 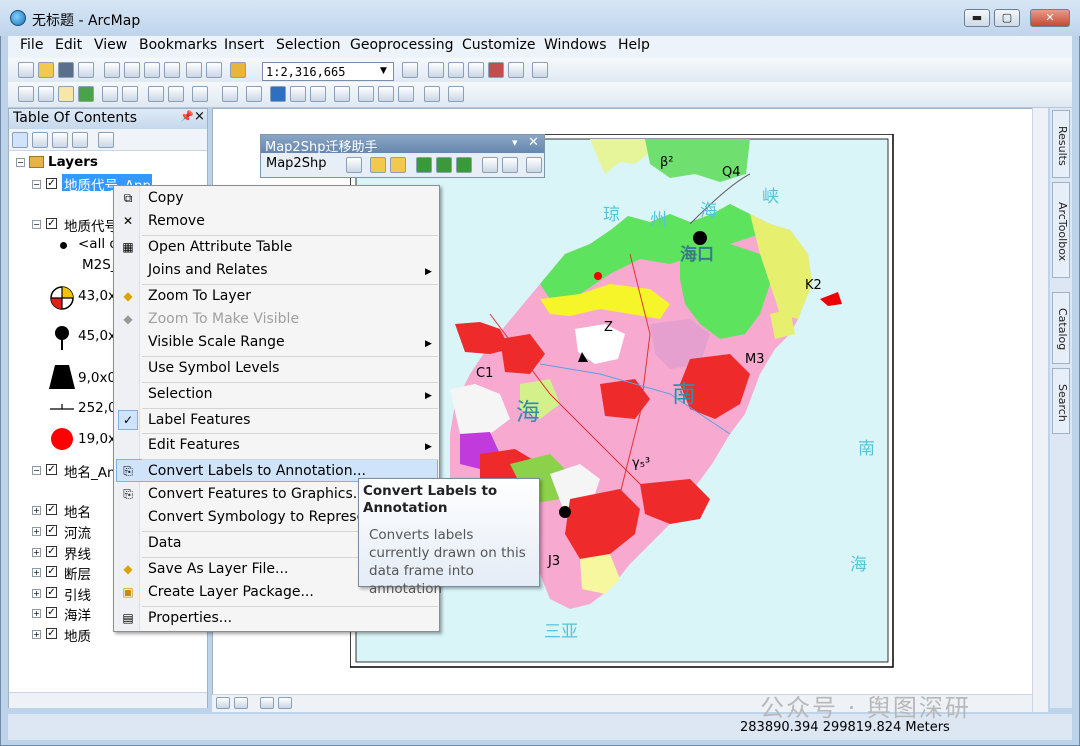 What do you see at coordinates (187, 116) in the screenshot?
I see `toc-pin-icon: 📌` at bounding box center [187, 116].